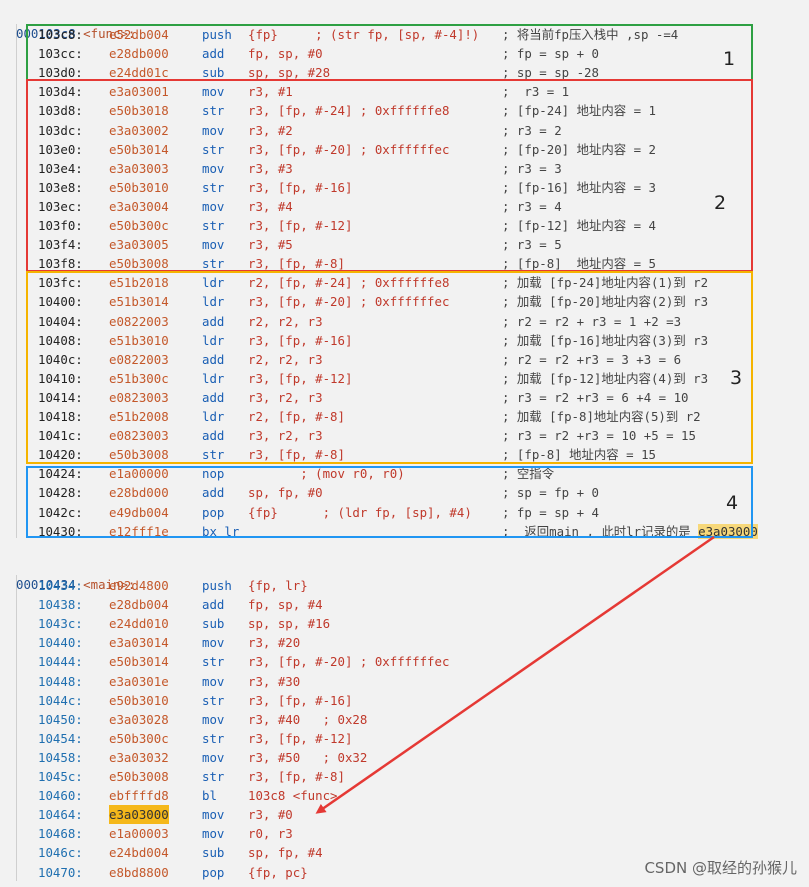 Image resolution: width=809 pixels, height=887 pixels. Describe the element at coordinates (139, 796) in the screenshot. I see `machine-code: ebffffd8` at that location.